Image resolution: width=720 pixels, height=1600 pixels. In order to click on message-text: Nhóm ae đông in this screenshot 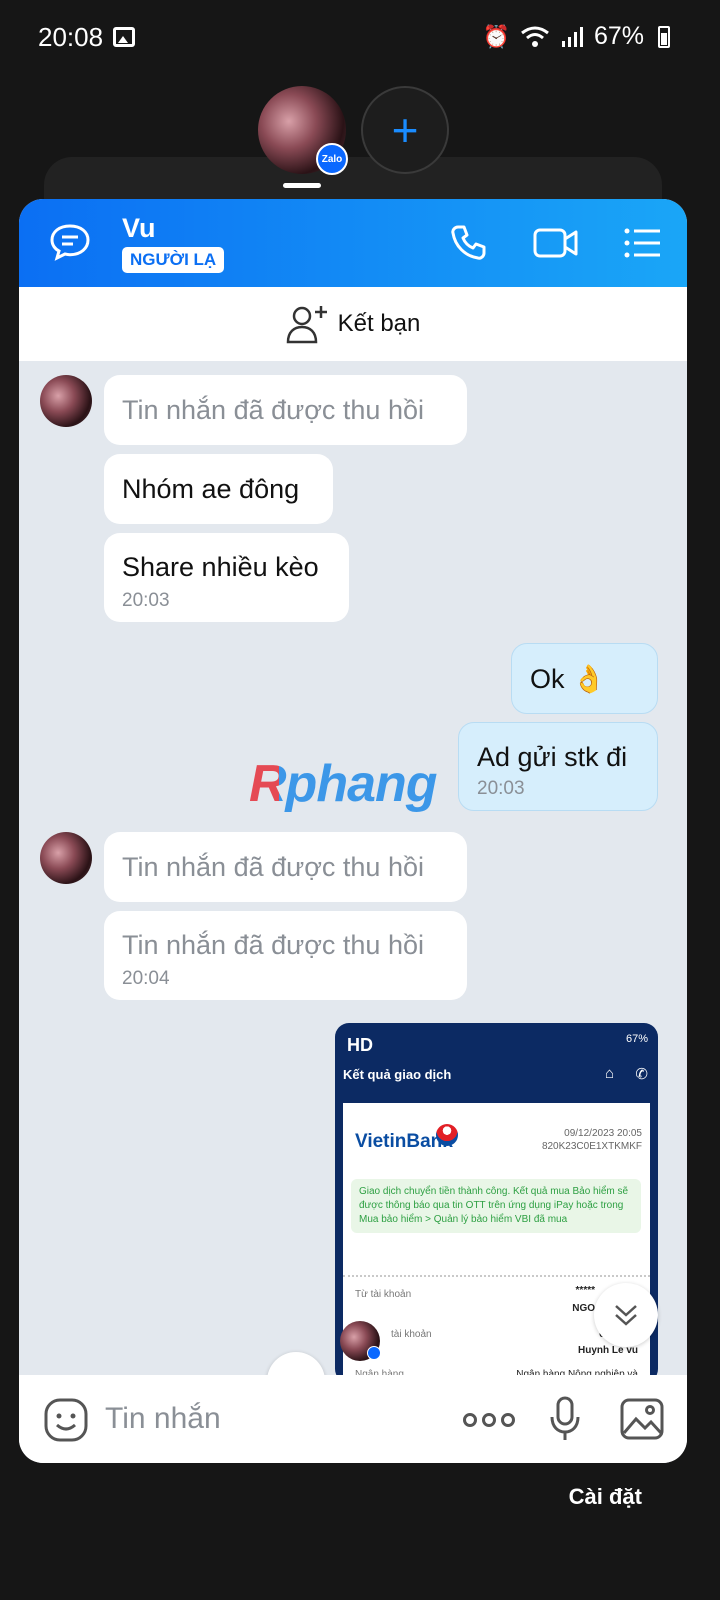, I will do `click(211, 489)`.